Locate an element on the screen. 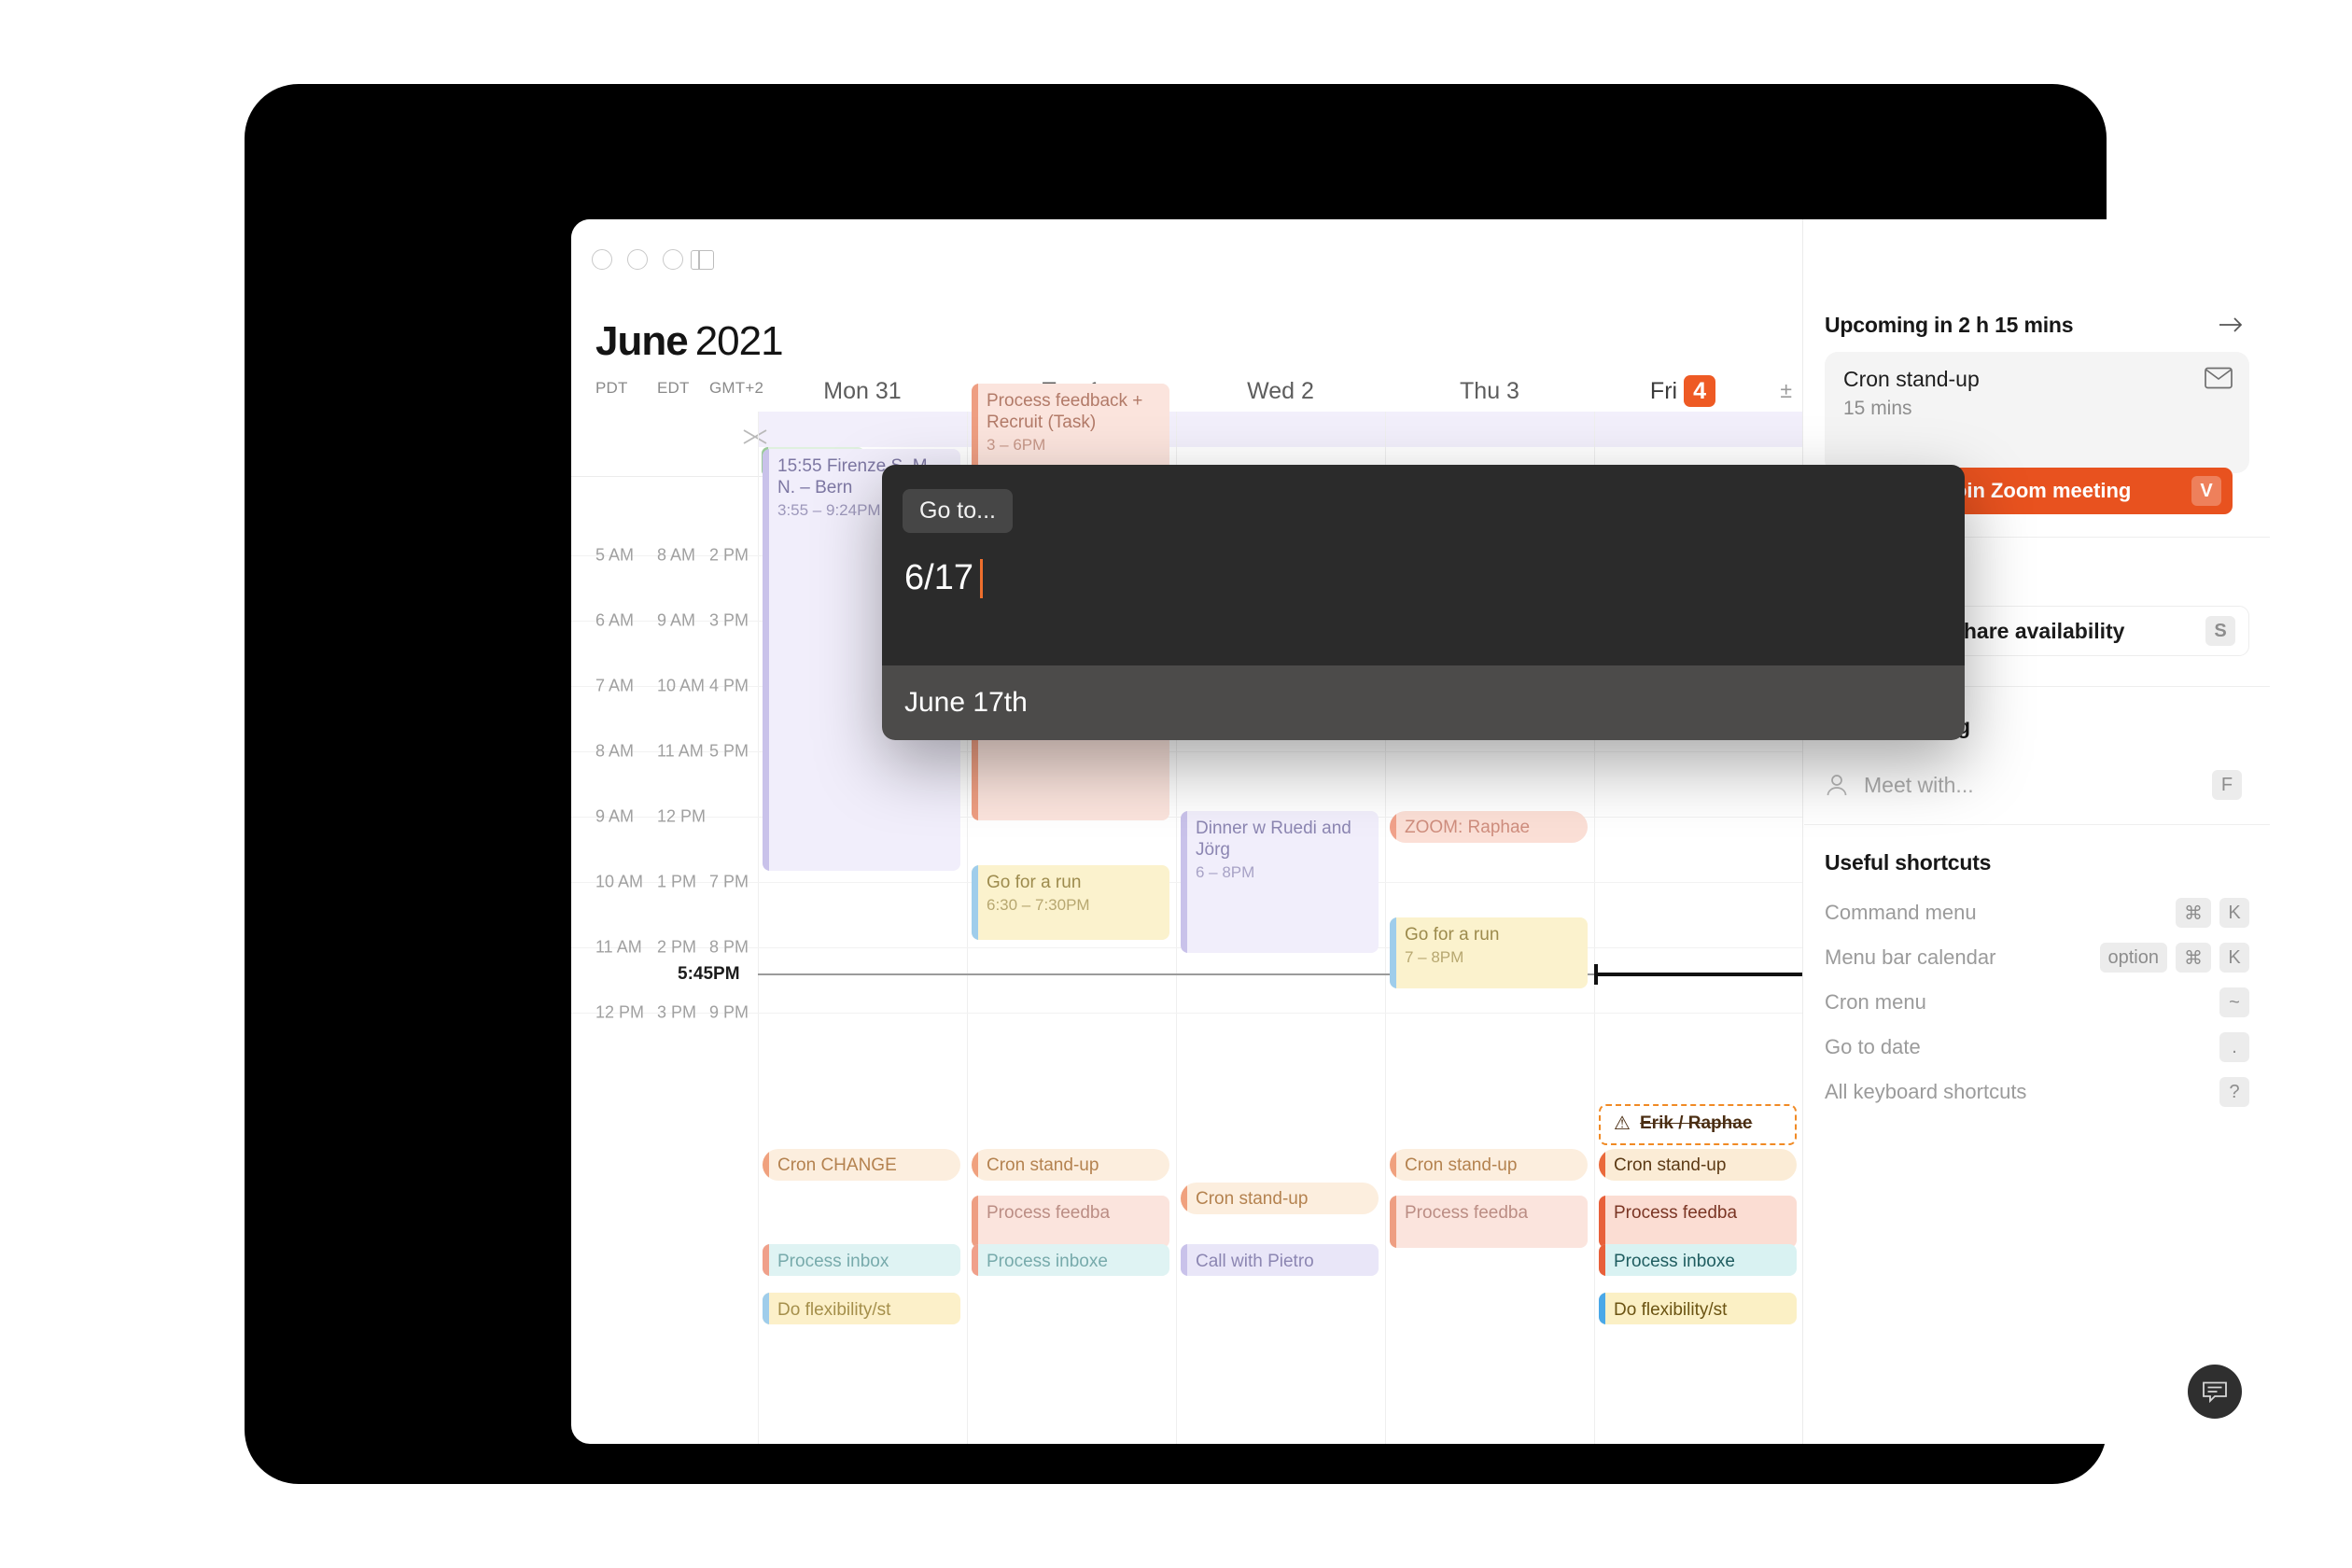 The height and width of the screenshot is (1568, 2352). shortcut-row: All keyboard shortcuts? is located at coordinates (2037, 1092).